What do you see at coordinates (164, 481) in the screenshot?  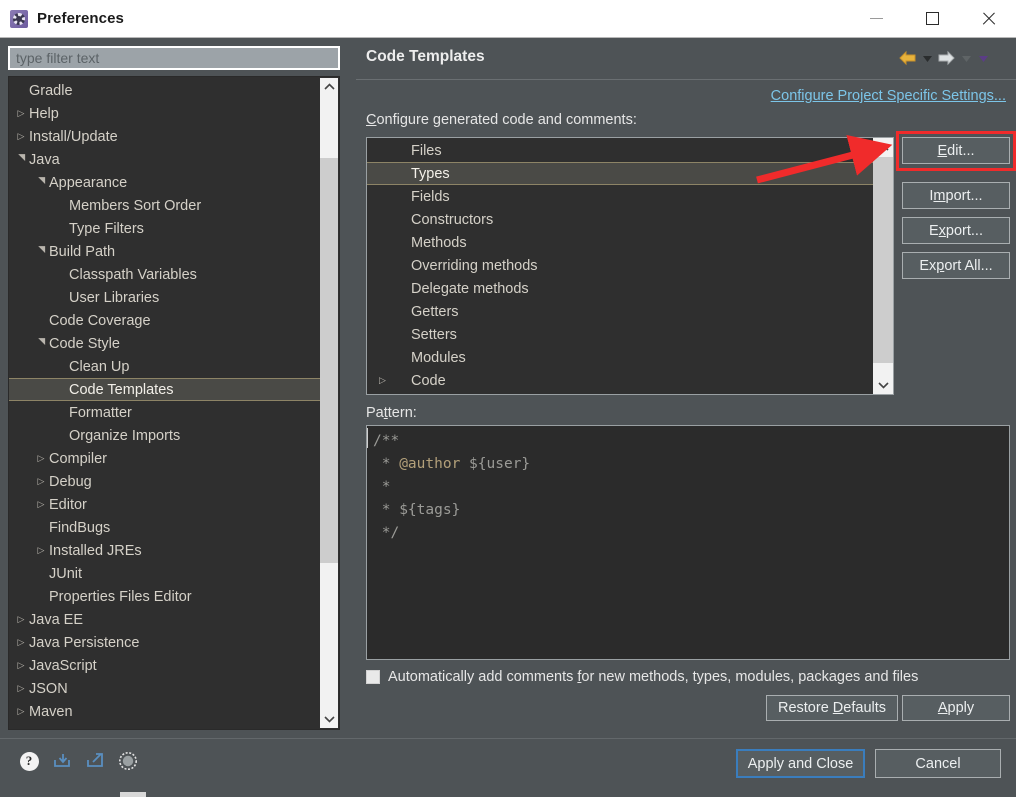 I see `sidebar-item-debug: Debug` at bounding box center [164, 481].